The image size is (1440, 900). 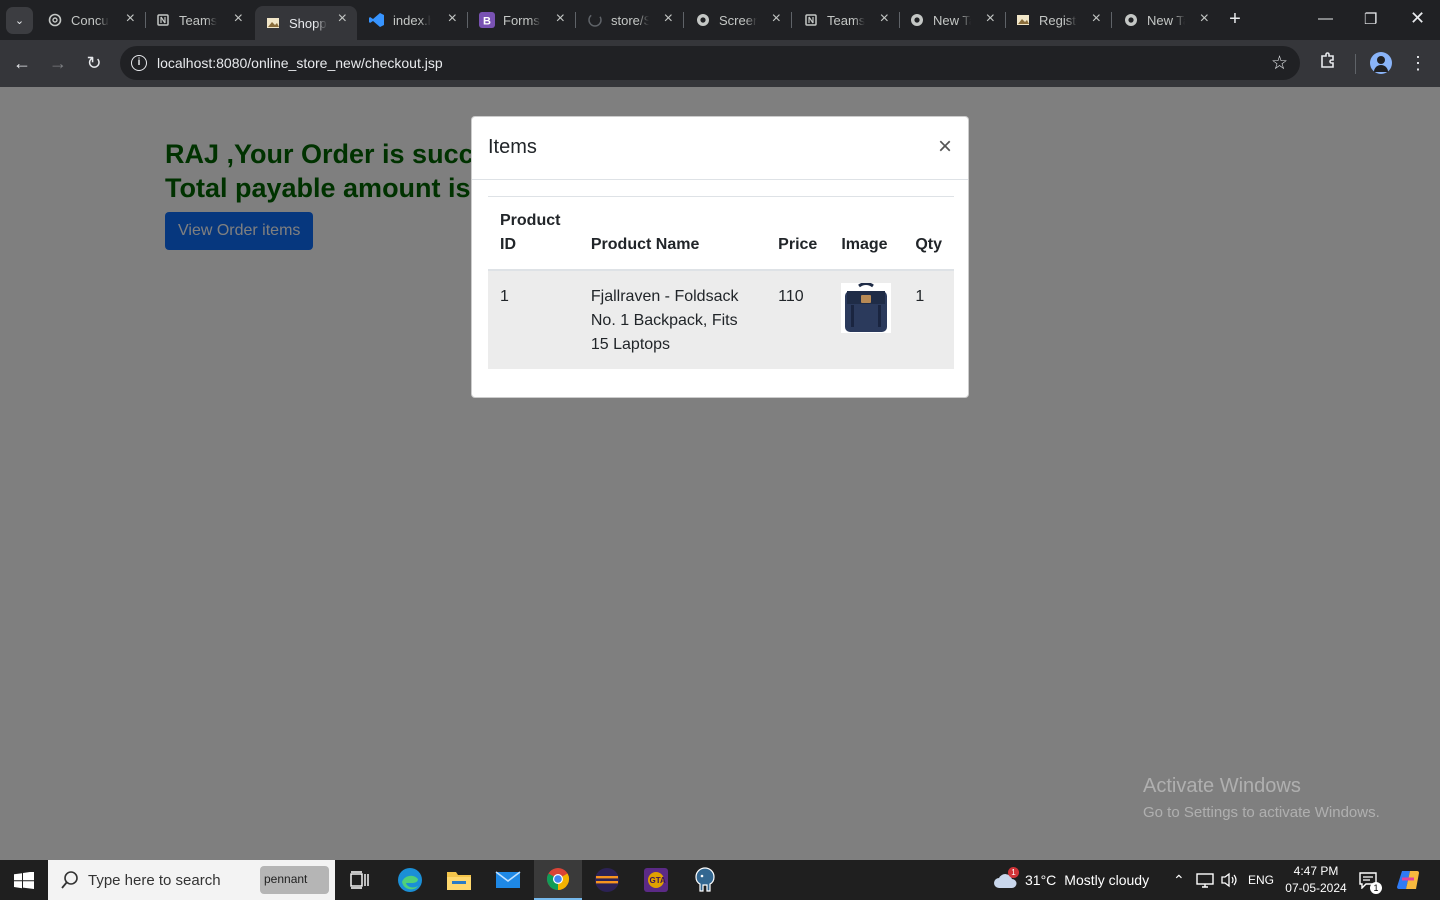 What do you see at coordinates (1408, 880) in the screenshot?
I see `copilot-button` at bounding box center [1408, 880].